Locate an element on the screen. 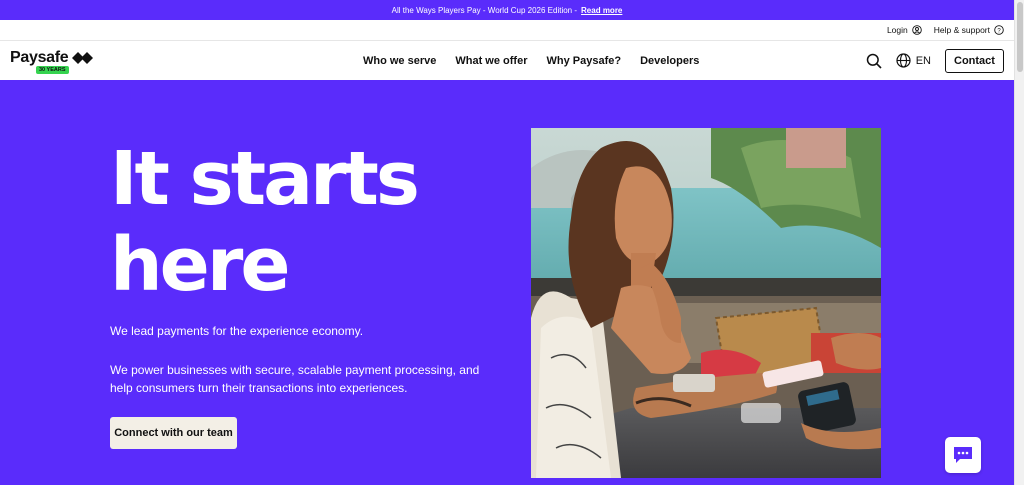 Image resolution: width=1024 pixels, height=485 pixels. language-selector: EN is located at coordinates (913, 60).